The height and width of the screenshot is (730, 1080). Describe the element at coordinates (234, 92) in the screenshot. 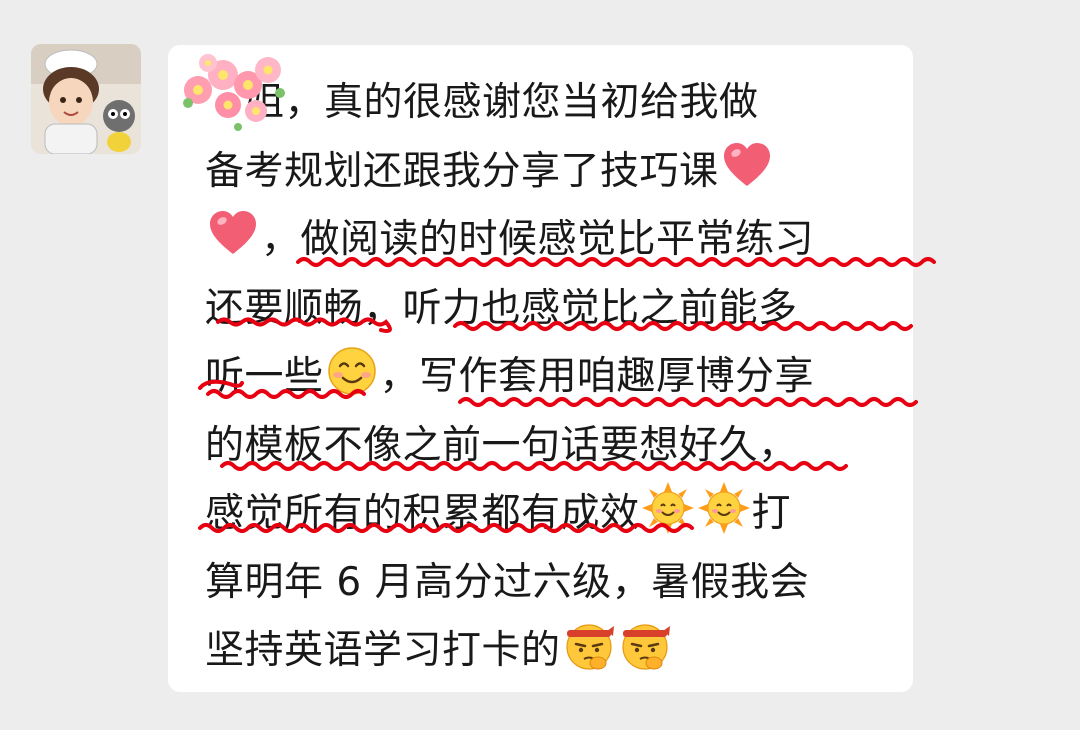

I see `cherry-blossom-sticker` at that location.